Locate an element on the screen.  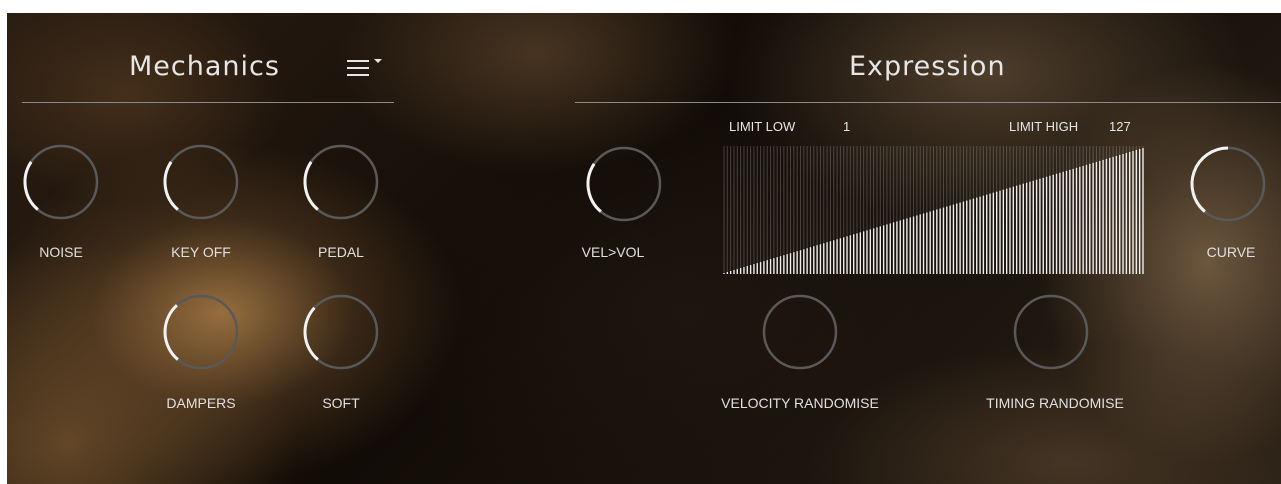
knob-vel-vol is located at coordinates (624, 184).